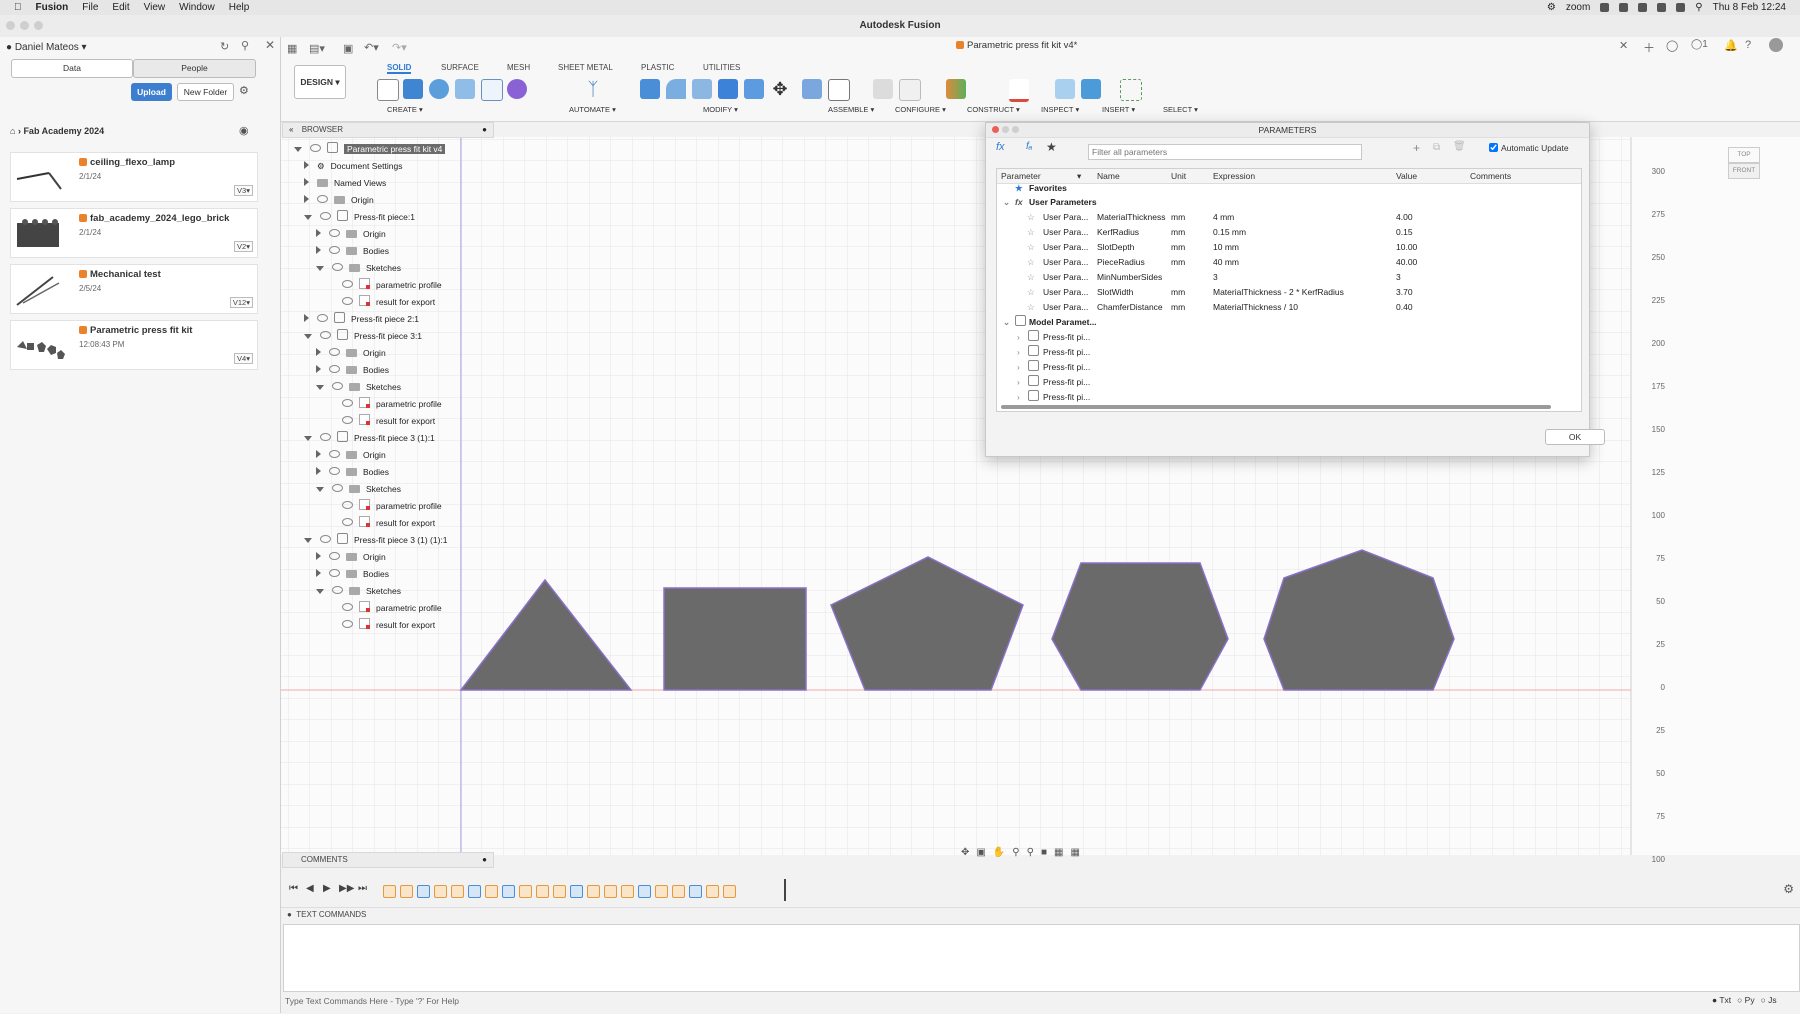  I want to click on configure-icon, so click(883, 89).